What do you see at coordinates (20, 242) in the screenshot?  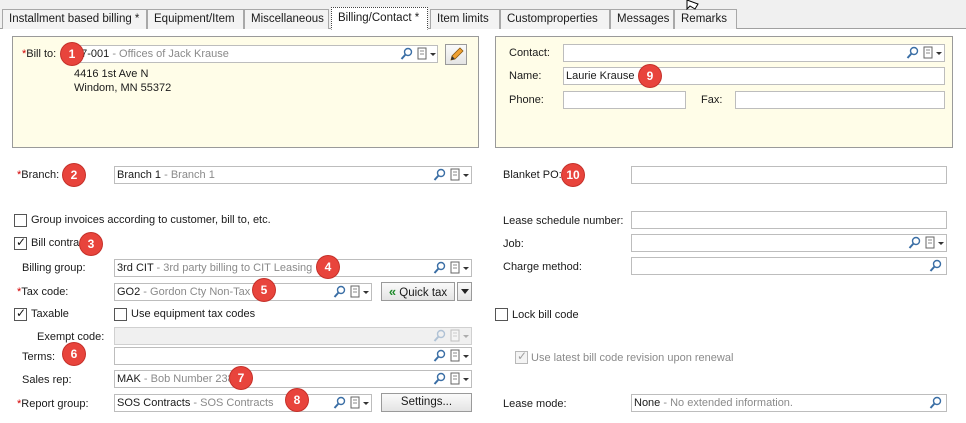 I see `bill-contract-checkbox` at bounding box center [20, 242].